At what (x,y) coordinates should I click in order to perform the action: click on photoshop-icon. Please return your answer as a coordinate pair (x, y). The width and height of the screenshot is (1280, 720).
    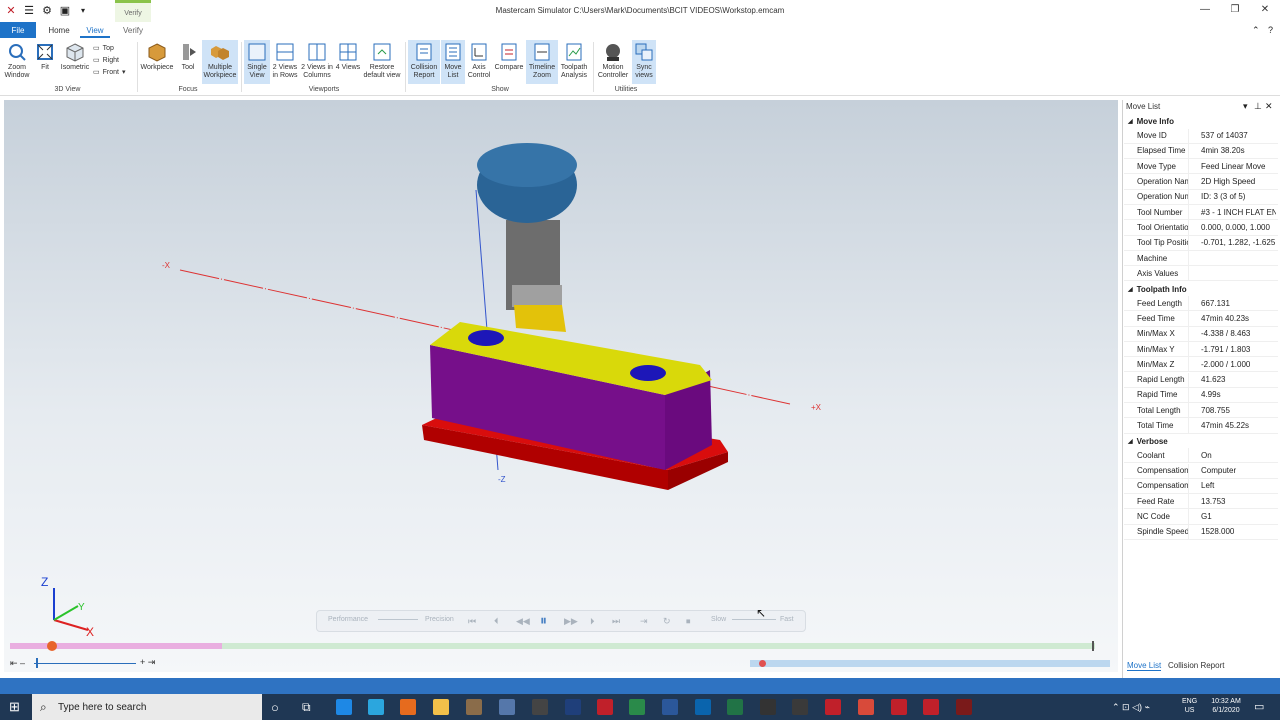
    Looking at the image, I should click on (573, 707).